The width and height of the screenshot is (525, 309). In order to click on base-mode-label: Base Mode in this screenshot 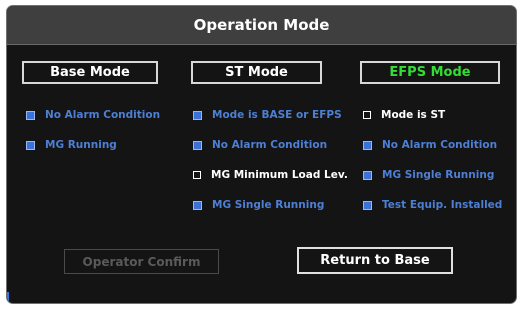, I will do `click(90, 72)`.